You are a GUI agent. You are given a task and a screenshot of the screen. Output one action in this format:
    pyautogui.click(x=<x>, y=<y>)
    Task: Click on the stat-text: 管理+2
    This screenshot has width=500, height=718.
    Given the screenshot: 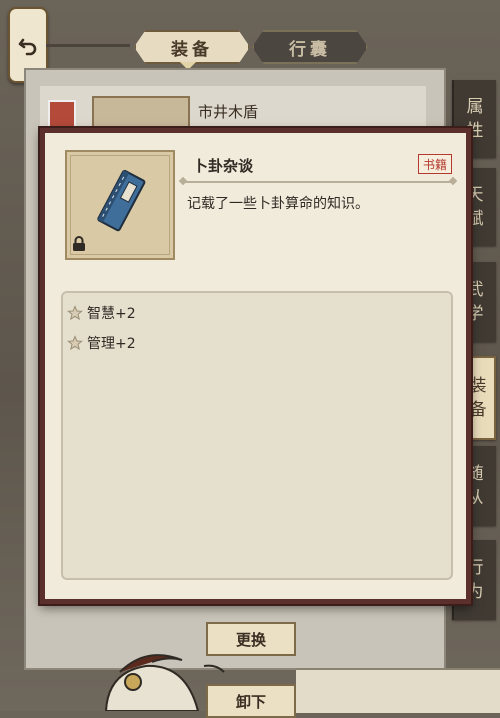 What is the action you would take?
    pyautogui.click(x=111, y=344)
    